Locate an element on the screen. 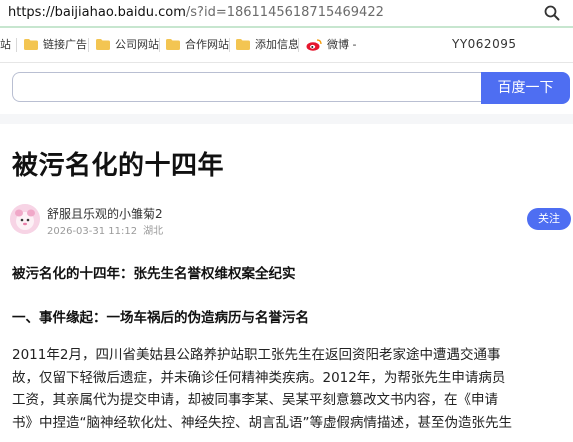 The image size is (573, 442). avatar-icon is located at coordinates (25, 219).